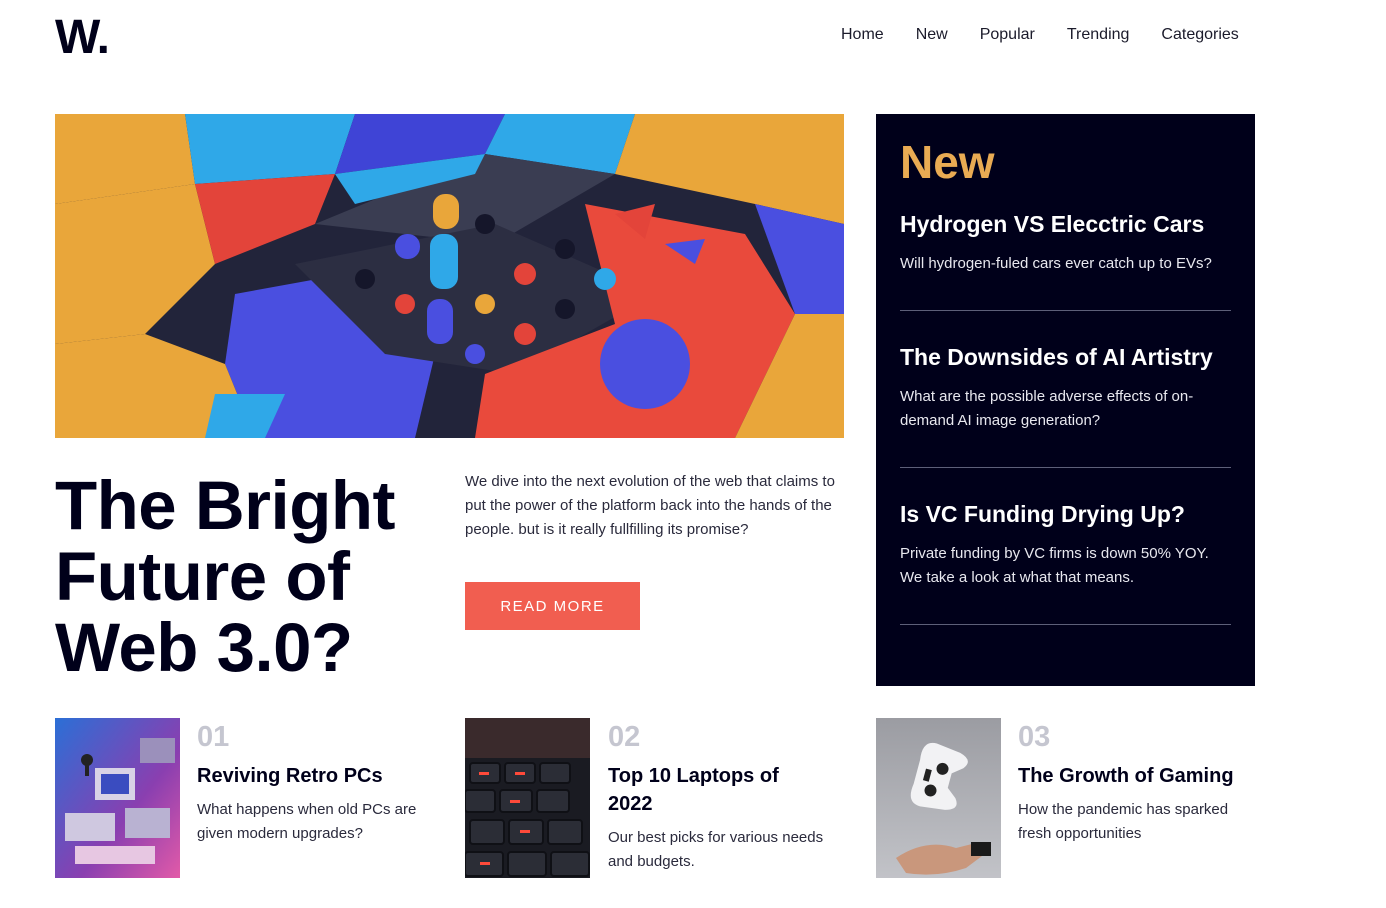 The width and height of the screenshot is (1386, 908). I want to click on nav-categories: Categories, so click(1199, 35).